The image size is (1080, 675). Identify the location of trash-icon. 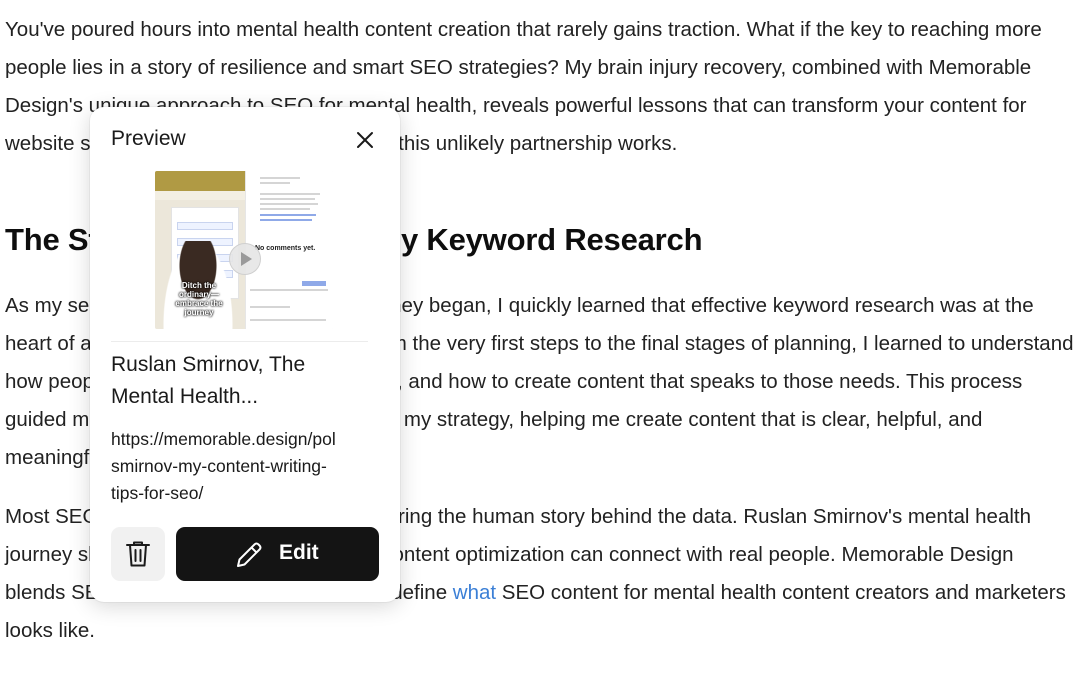
(138, 554).